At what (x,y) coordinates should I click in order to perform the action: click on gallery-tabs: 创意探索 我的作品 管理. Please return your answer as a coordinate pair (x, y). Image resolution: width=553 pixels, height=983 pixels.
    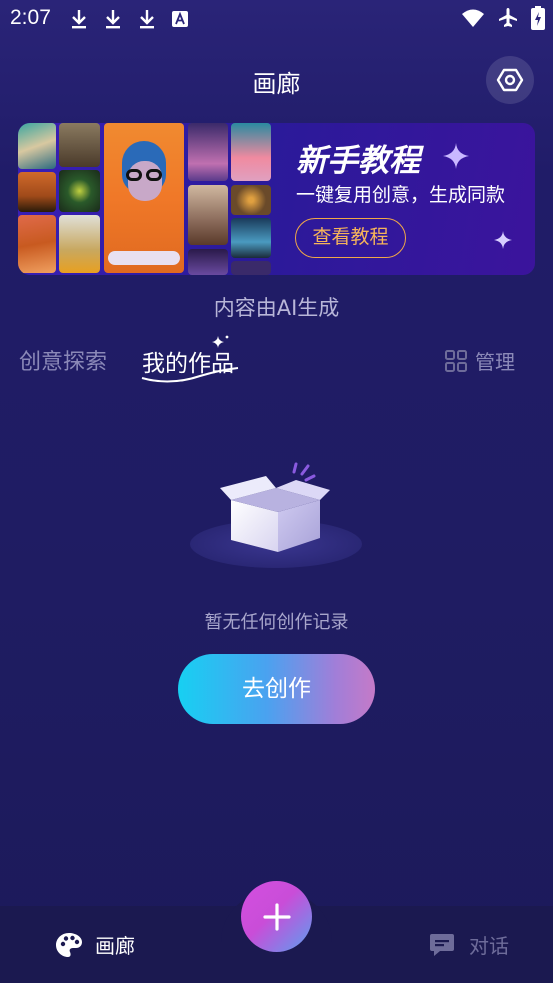
    Looking at the image, I should click on (276, 359).